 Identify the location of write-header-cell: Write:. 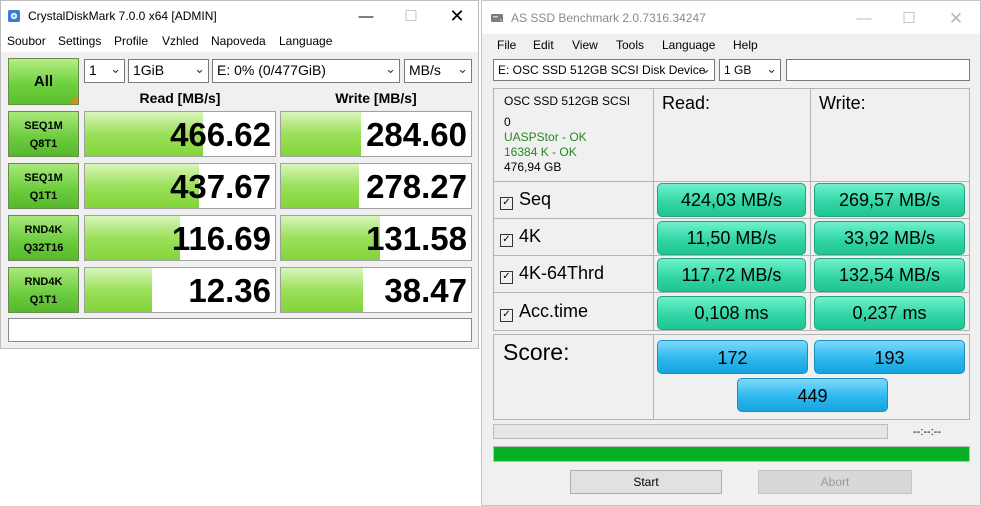
(890, 135).